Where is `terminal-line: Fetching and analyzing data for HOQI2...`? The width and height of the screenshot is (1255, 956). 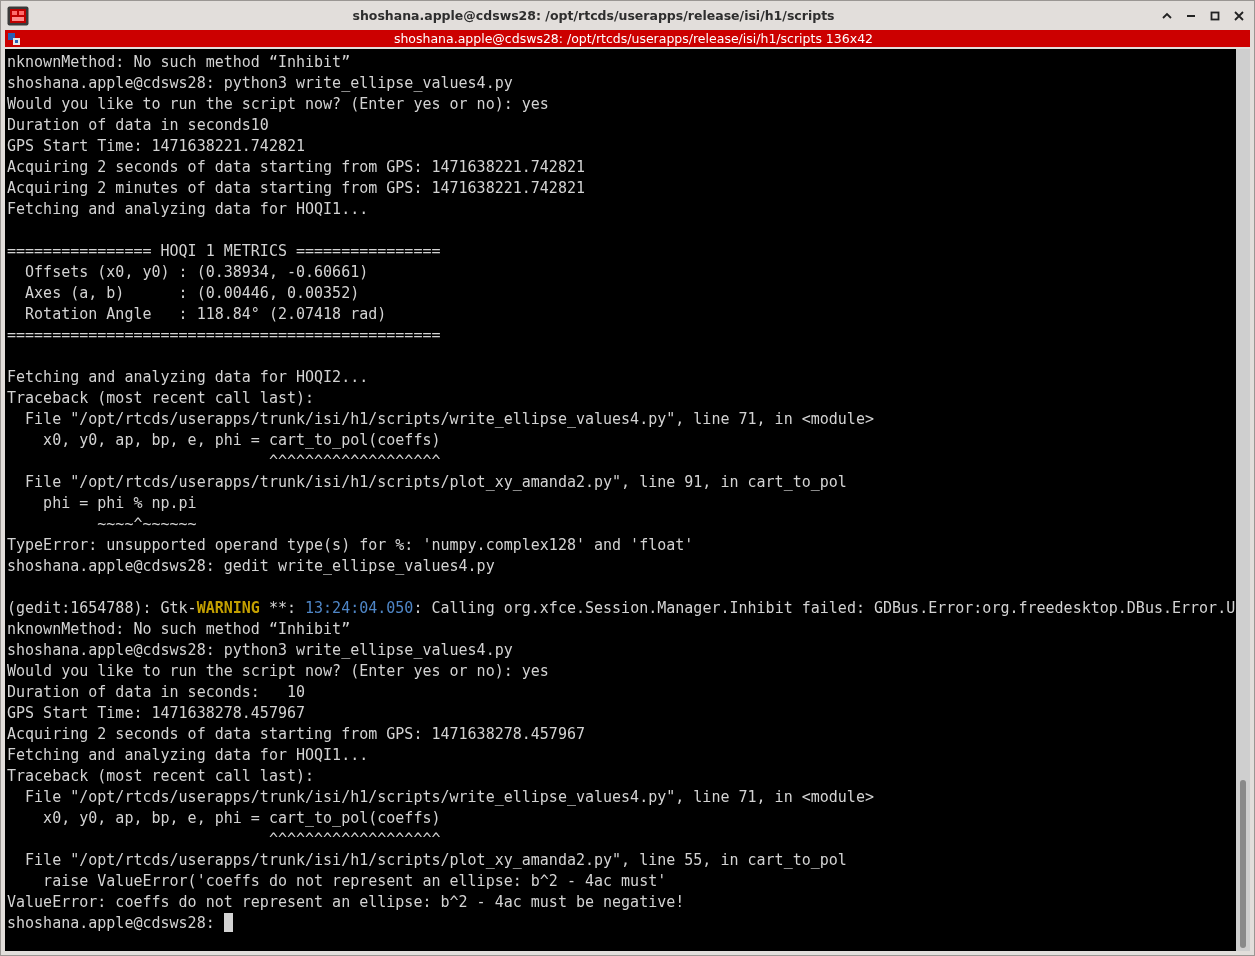 terminal-line: Fetching and analyzing data for HOQI2... is located at coordinates (188, 377).